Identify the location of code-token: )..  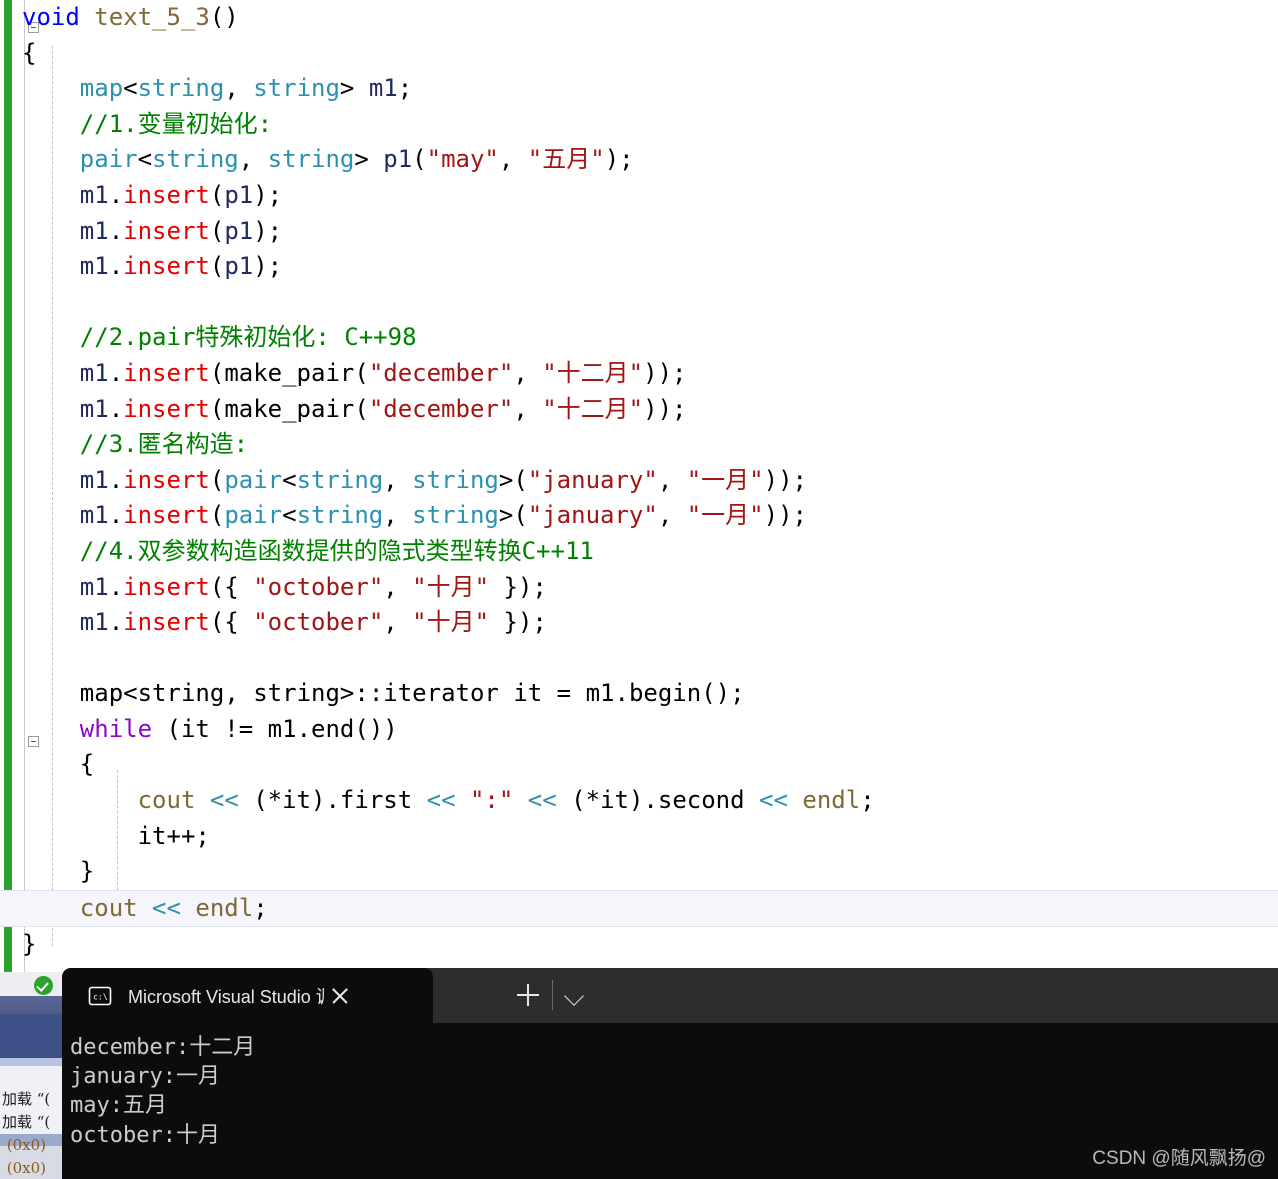
(325, 800).